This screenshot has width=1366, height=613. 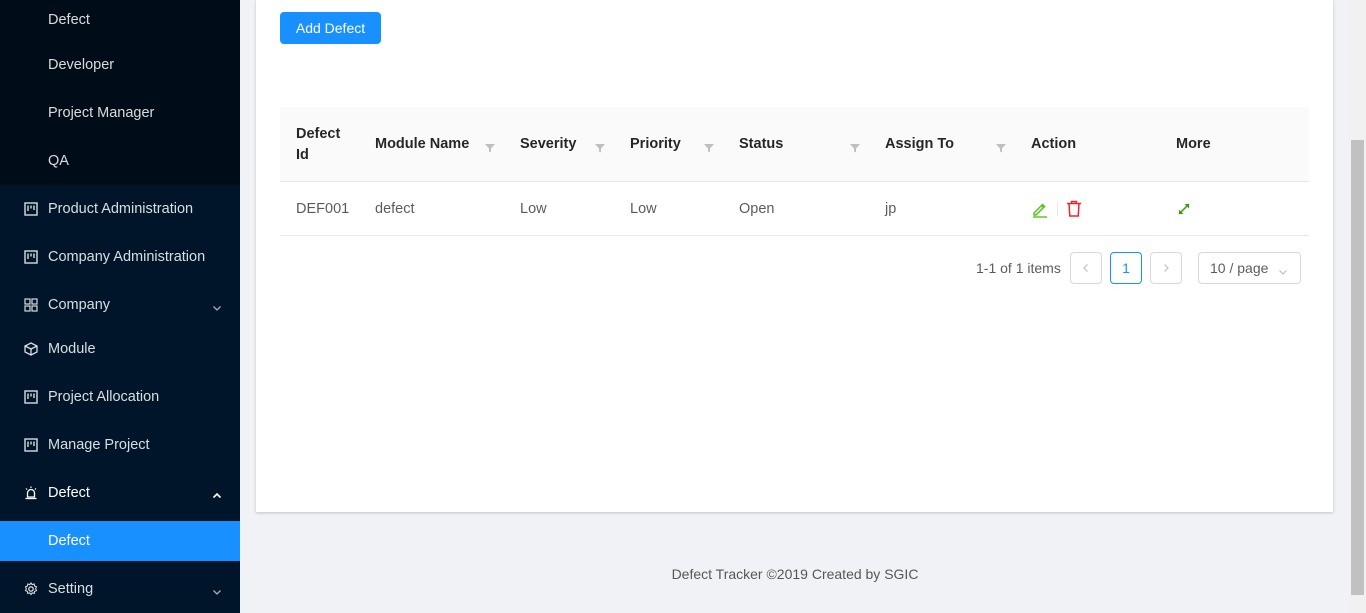 I want to click on sidebar-item-company-administration: Company Administration, so click(x=120, y=257).